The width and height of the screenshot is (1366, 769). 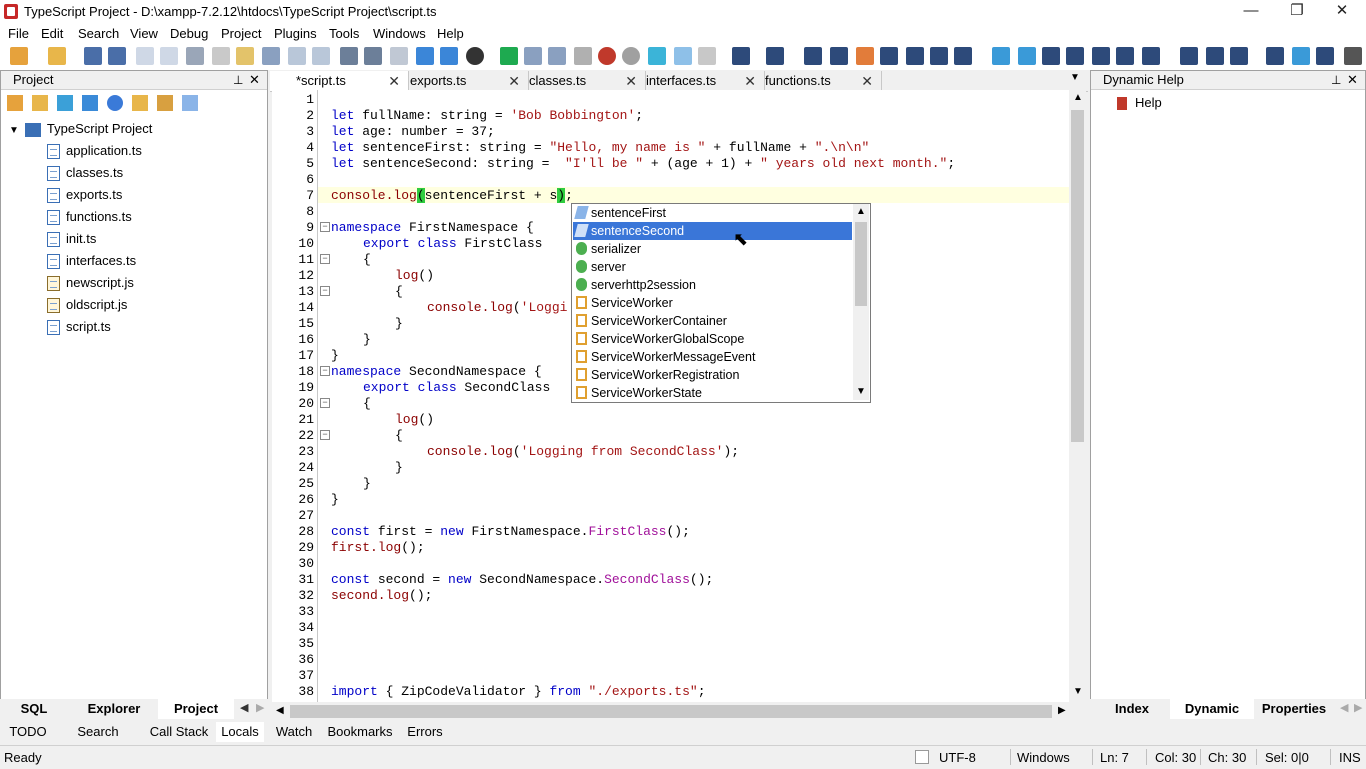 What do you see at coordinates (1251, 12) in the screenshot?
I see `minimize-button: —` at bounding box center [1251, 12].